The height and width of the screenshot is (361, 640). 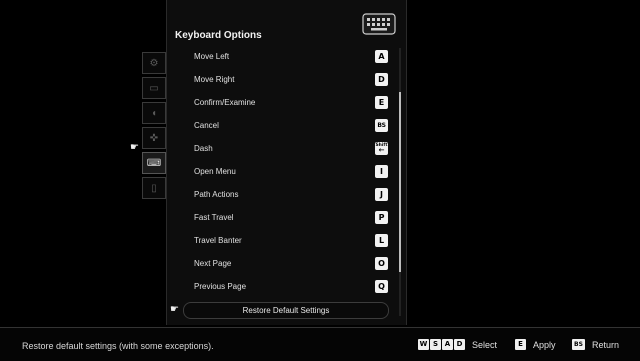 What do you see at coordinates (291, 265) in the screenshot?
I see `binding-row-next-page: Next Page O` at bounding box center [291, 265].